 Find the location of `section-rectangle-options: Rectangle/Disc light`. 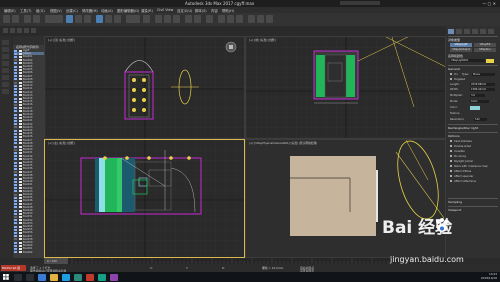

section-rectangle-options: Rectangle/Disc light is located at coordinates (463, 128).